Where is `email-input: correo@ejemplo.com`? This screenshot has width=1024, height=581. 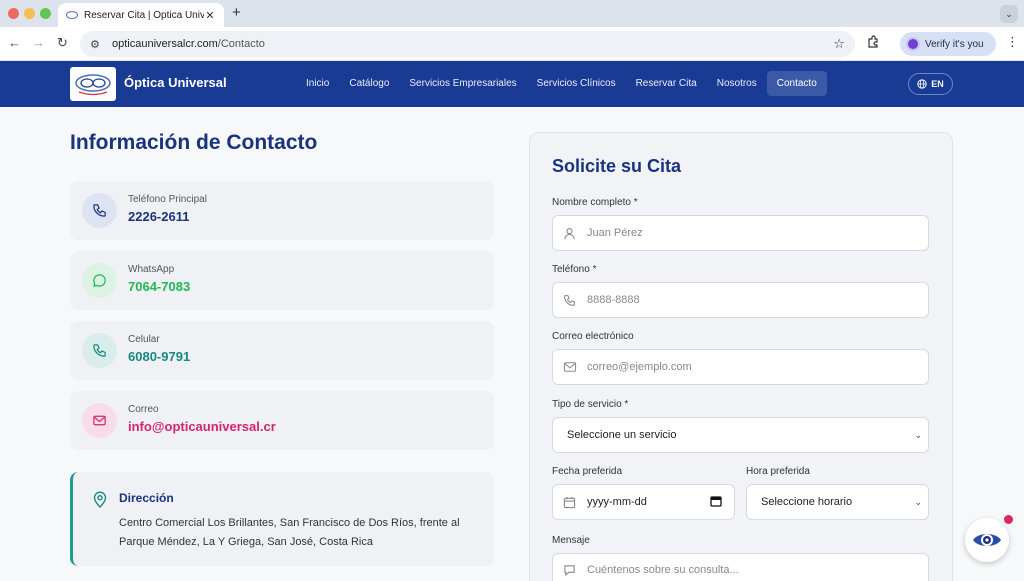
email-input: correo@ejemplo.com is located at coordinates (740, 367).